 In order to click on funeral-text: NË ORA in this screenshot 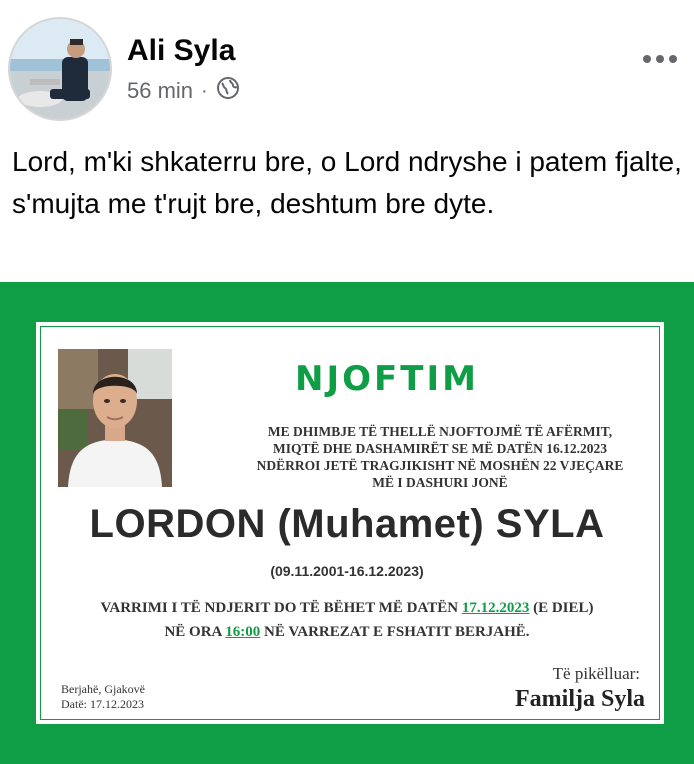, I will do `click(195, 632)`.